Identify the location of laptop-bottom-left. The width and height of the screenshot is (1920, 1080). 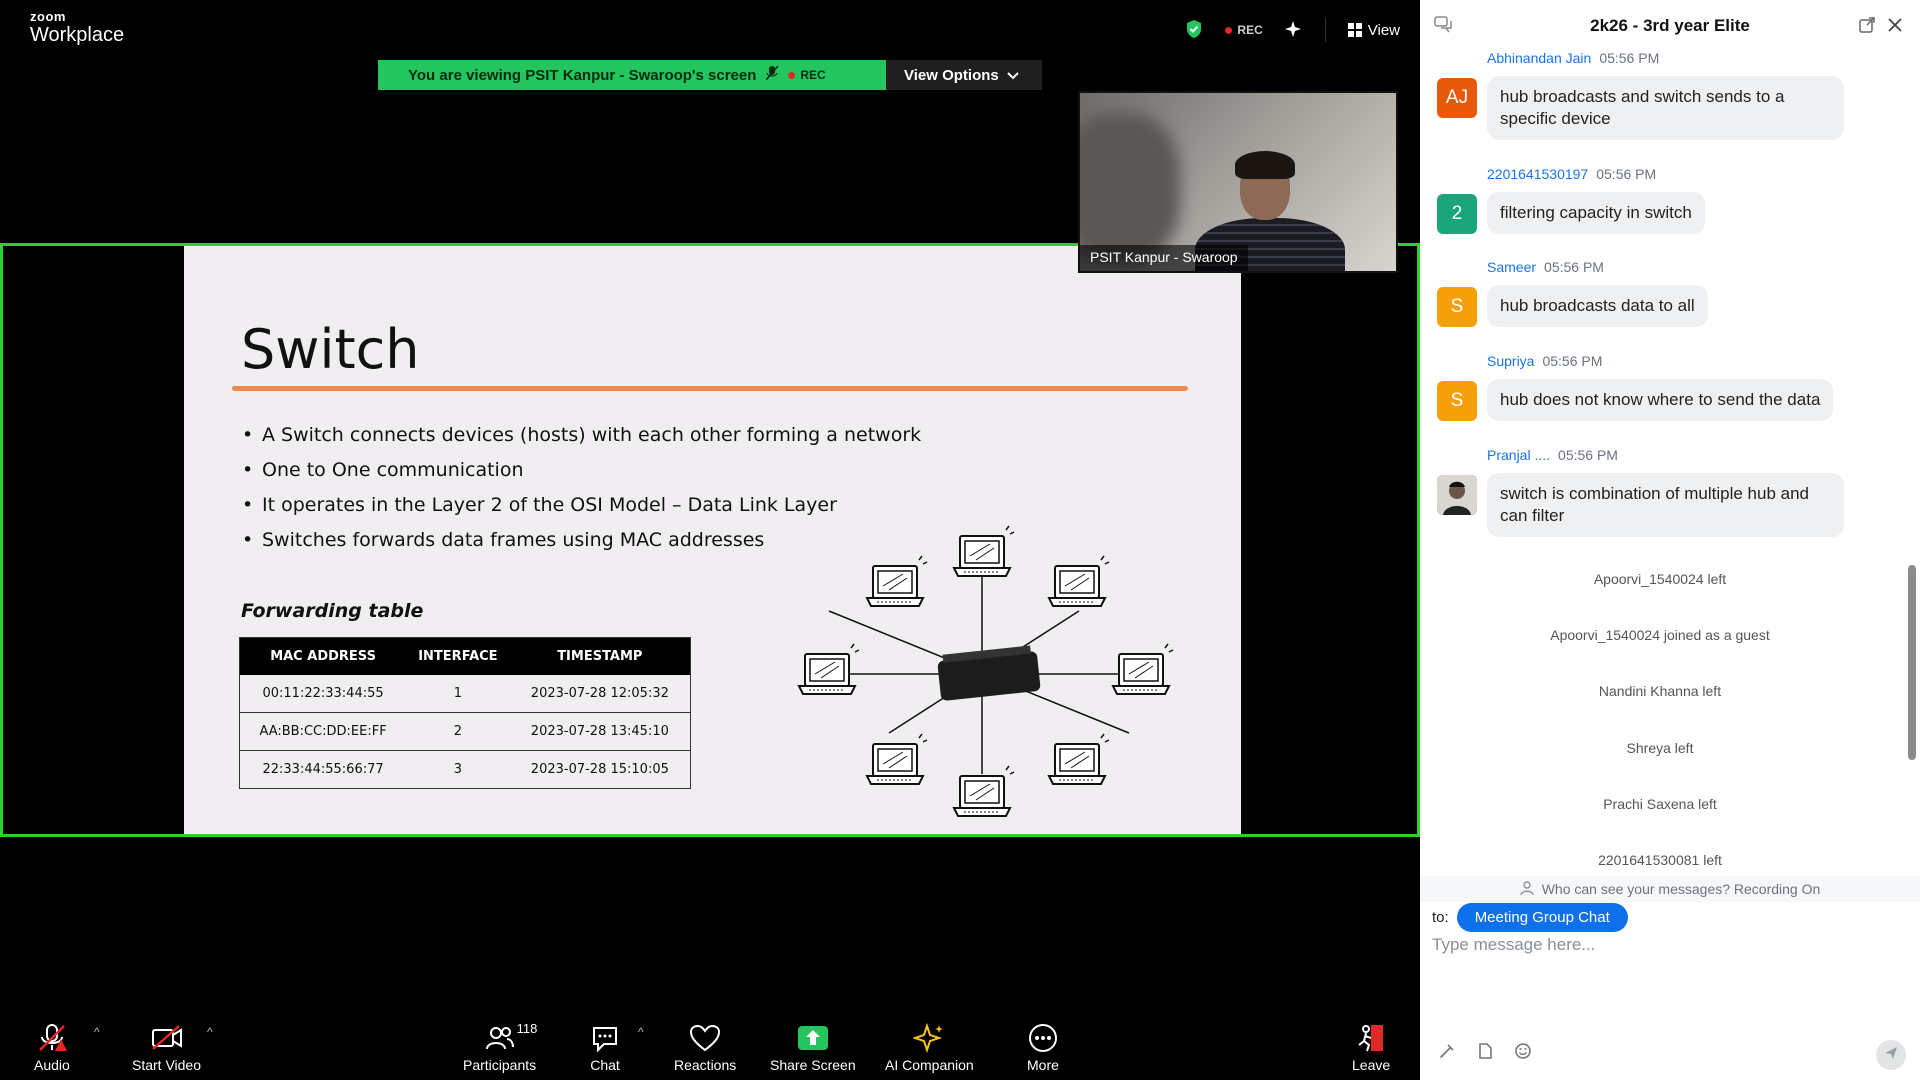
(897, 759).